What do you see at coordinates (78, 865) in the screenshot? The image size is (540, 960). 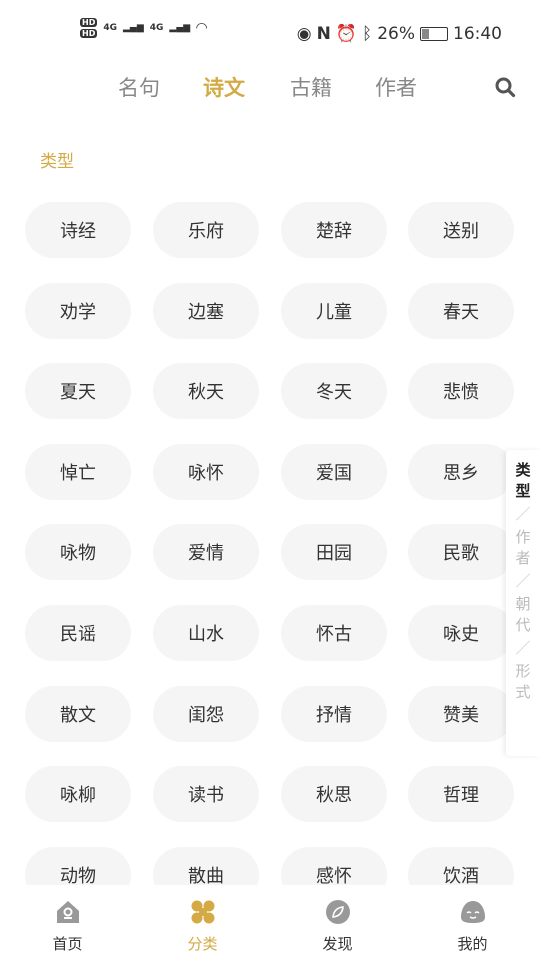 I see `category-pill: 动物` at bounding box center [78, 865].